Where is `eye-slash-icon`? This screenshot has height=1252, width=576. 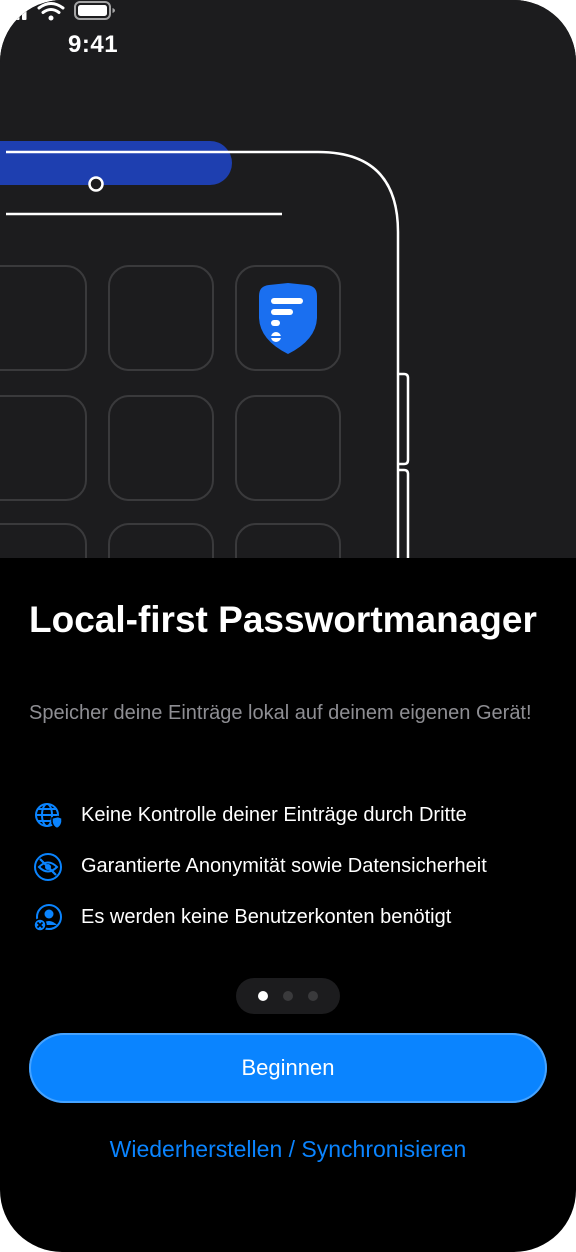
eye-slash-icon is located at coordinates (48, 867).